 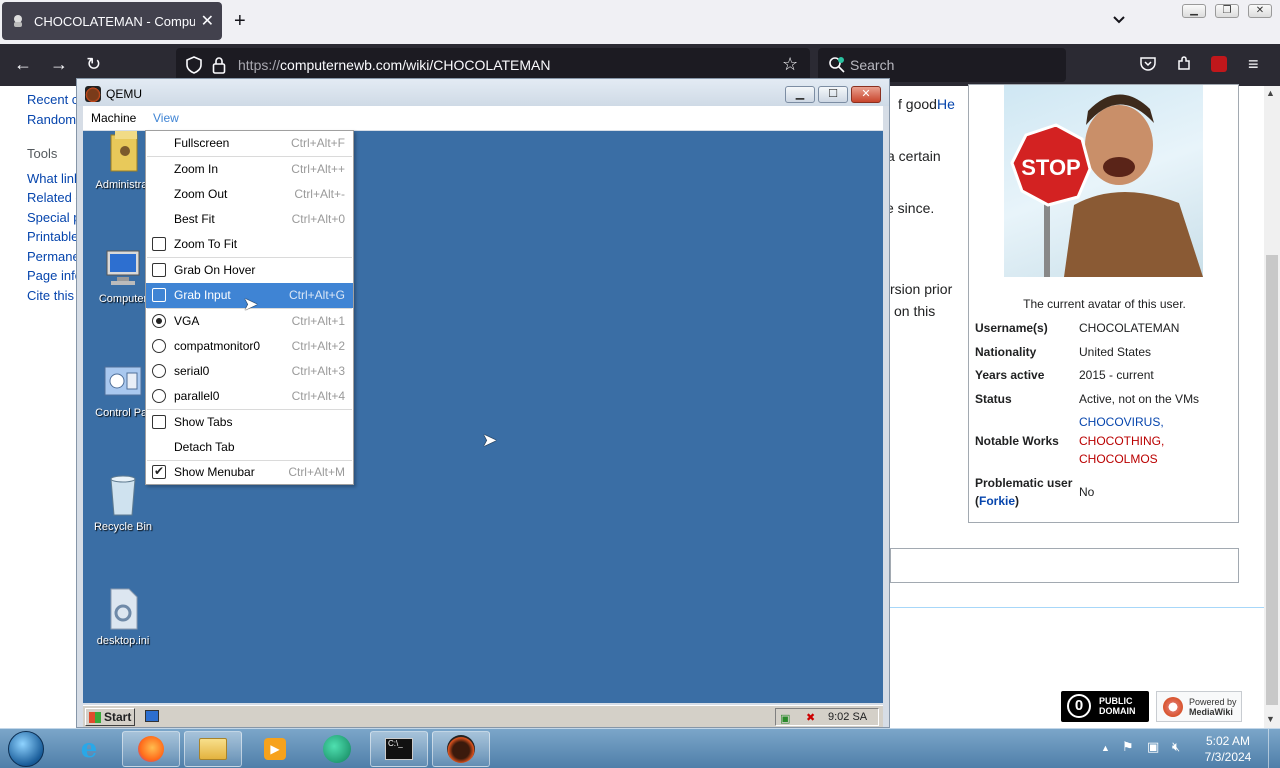 What do you see at coordinates (219, 66) in the screenshot?
I see `lock-icon` at bounding box center [219, 66].